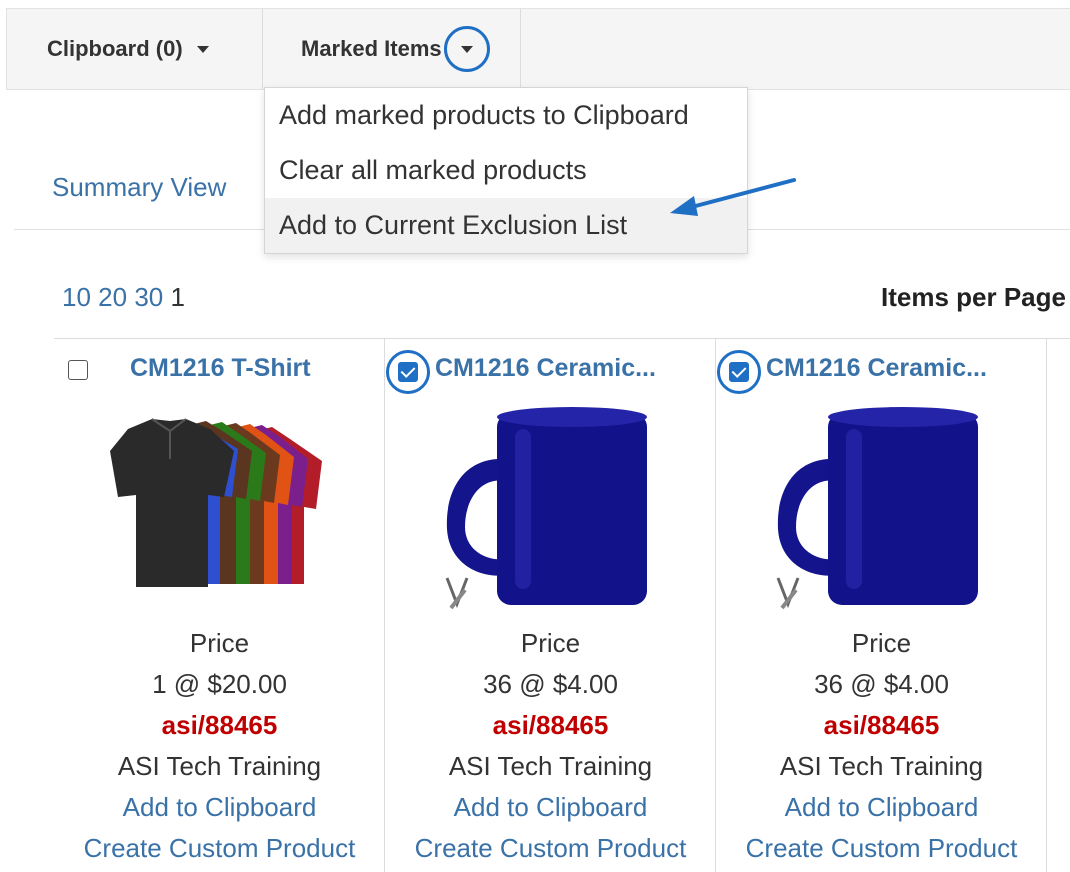  What do you see at coordinates (219, 684) in the screenshot?
I see `price-value: 1 @ $20.00` at bounding box center [219, 684].